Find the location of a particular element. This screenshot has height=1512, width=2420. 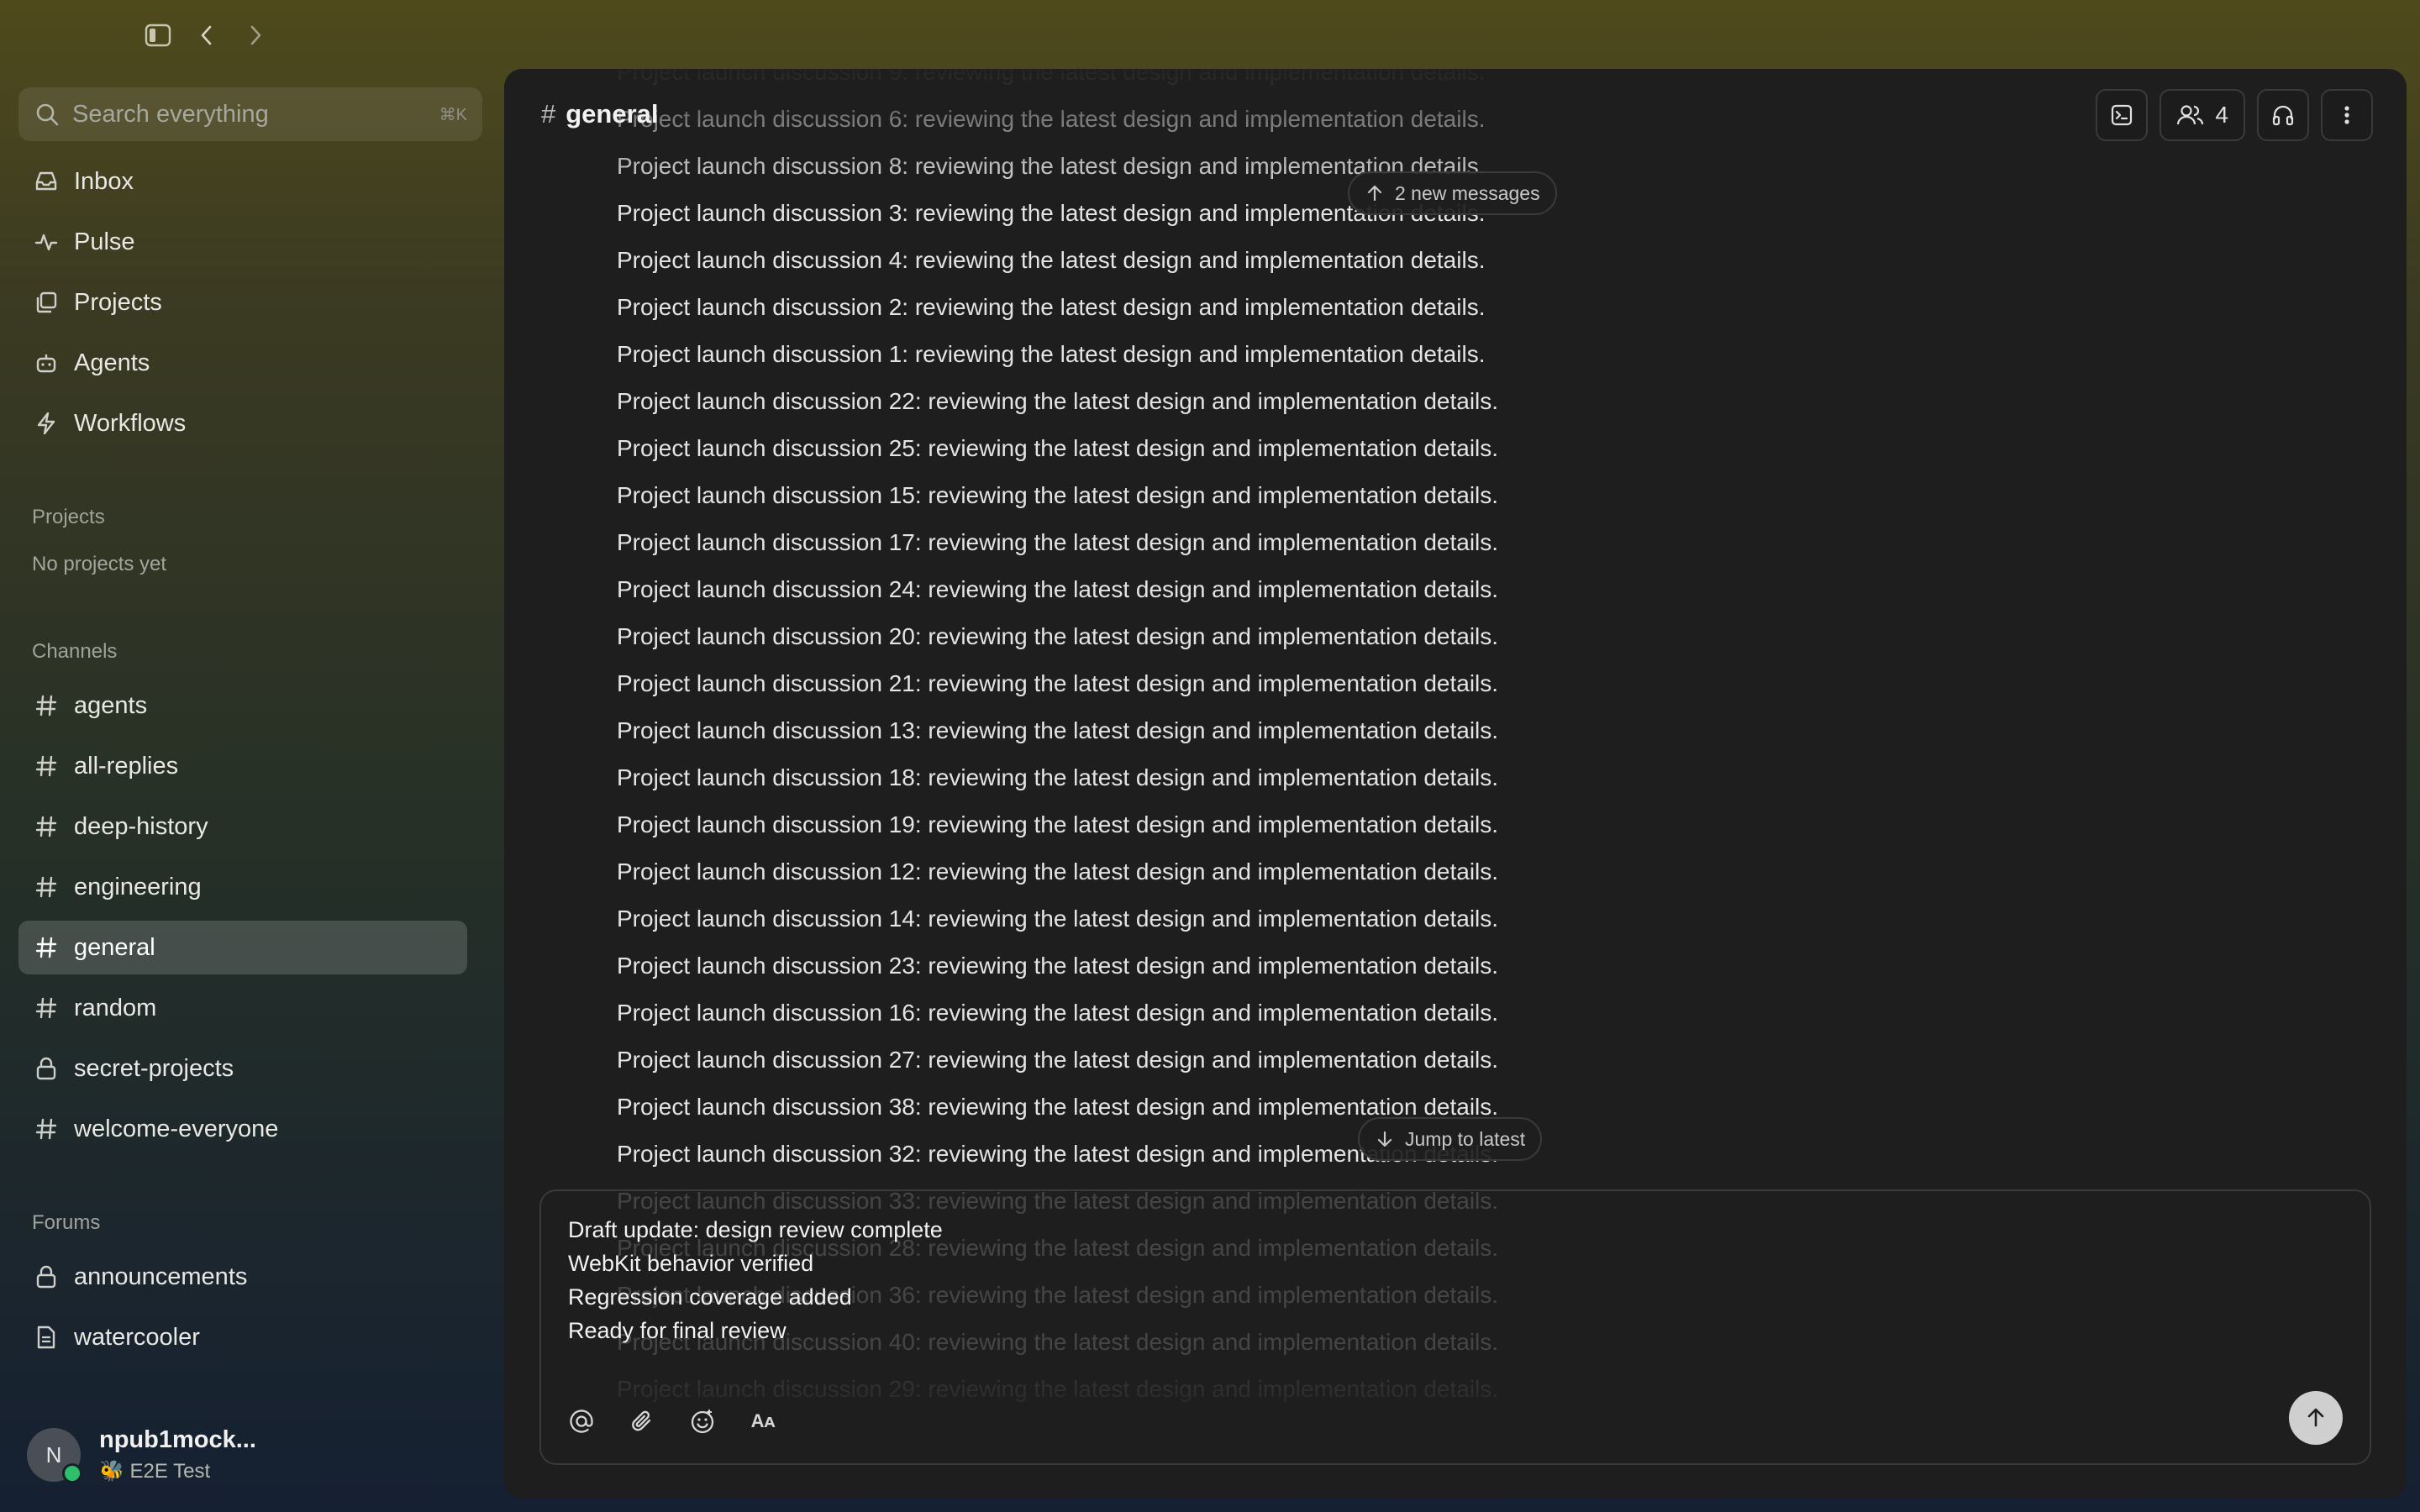

projects-empty-text: No projects yet is located at coordinates (99, 564).